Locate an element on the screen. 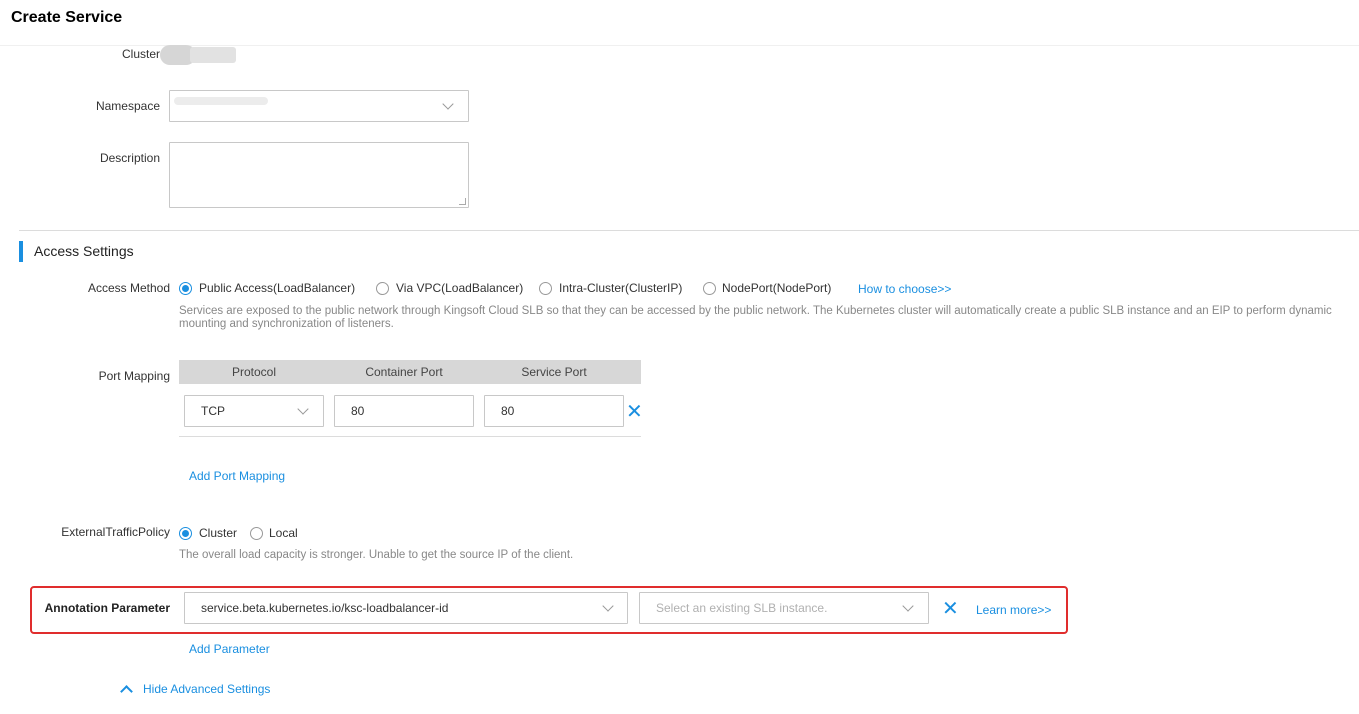 This screenshot has width=1359, height=714. hide-advanced-settings-toggle: Hide Advanced Settings is located at coordinates (220, 690).